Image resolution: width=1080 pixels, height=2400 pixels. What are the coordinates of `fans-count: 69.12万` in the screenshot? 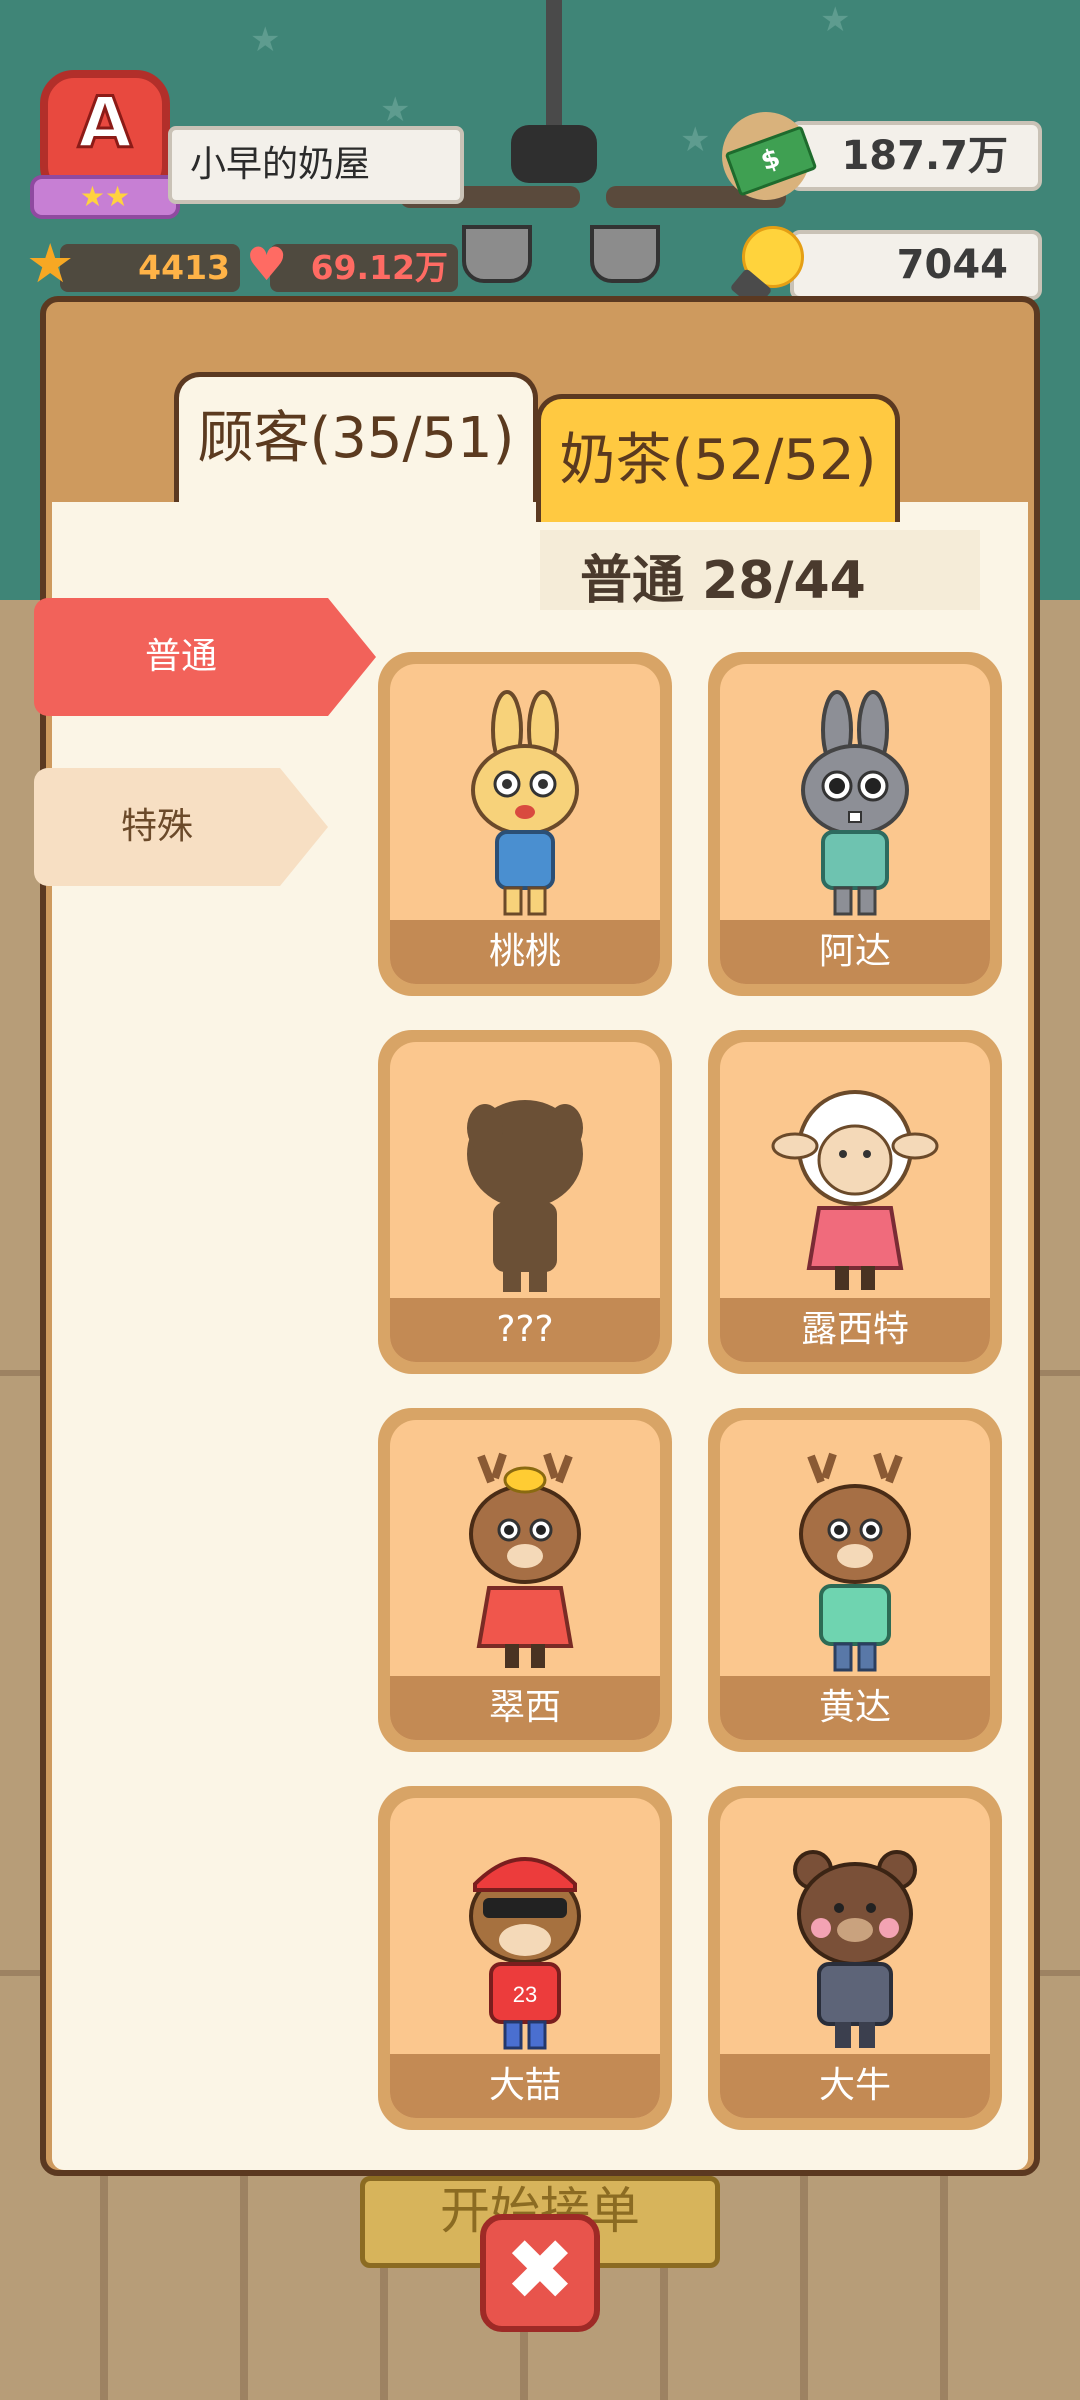 It's located at (379, 267).